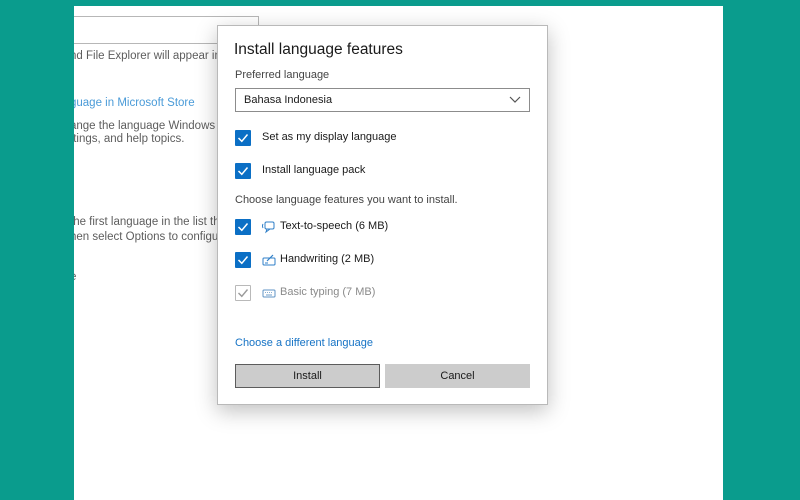 The image size is (800, 500). I want to click on bg-text-line: e, so click(75, 277).